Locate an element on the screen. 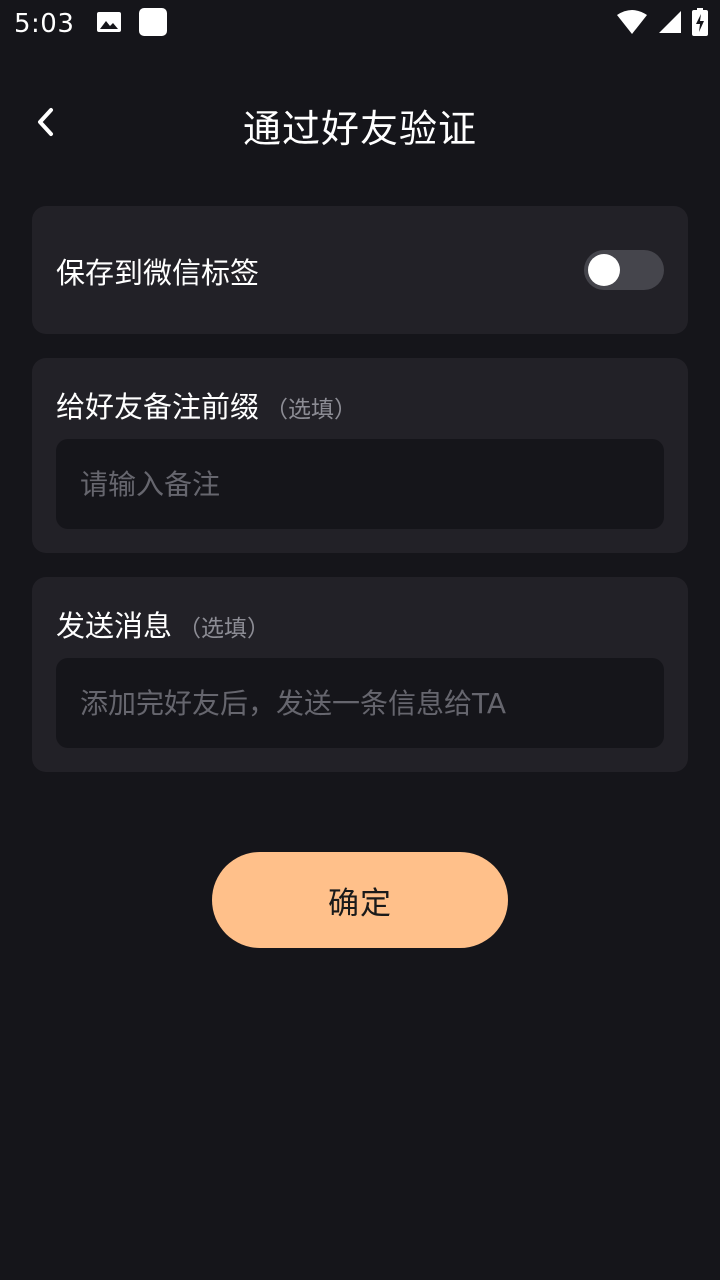 This screenshot has width=720, height=1280. remark-card: 给好友备注前缀 （选填） is located at coordinates (360, 455).